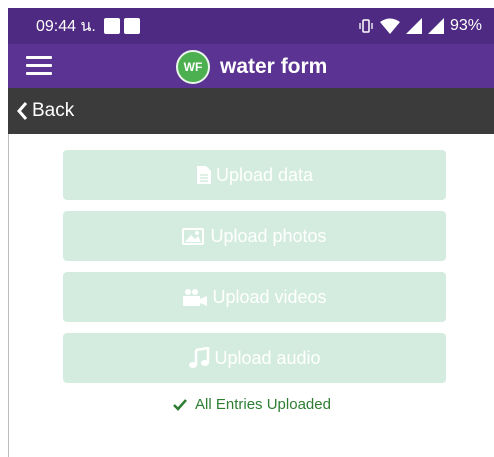  I want to click on battery-level: 93%, so click(465, 25).